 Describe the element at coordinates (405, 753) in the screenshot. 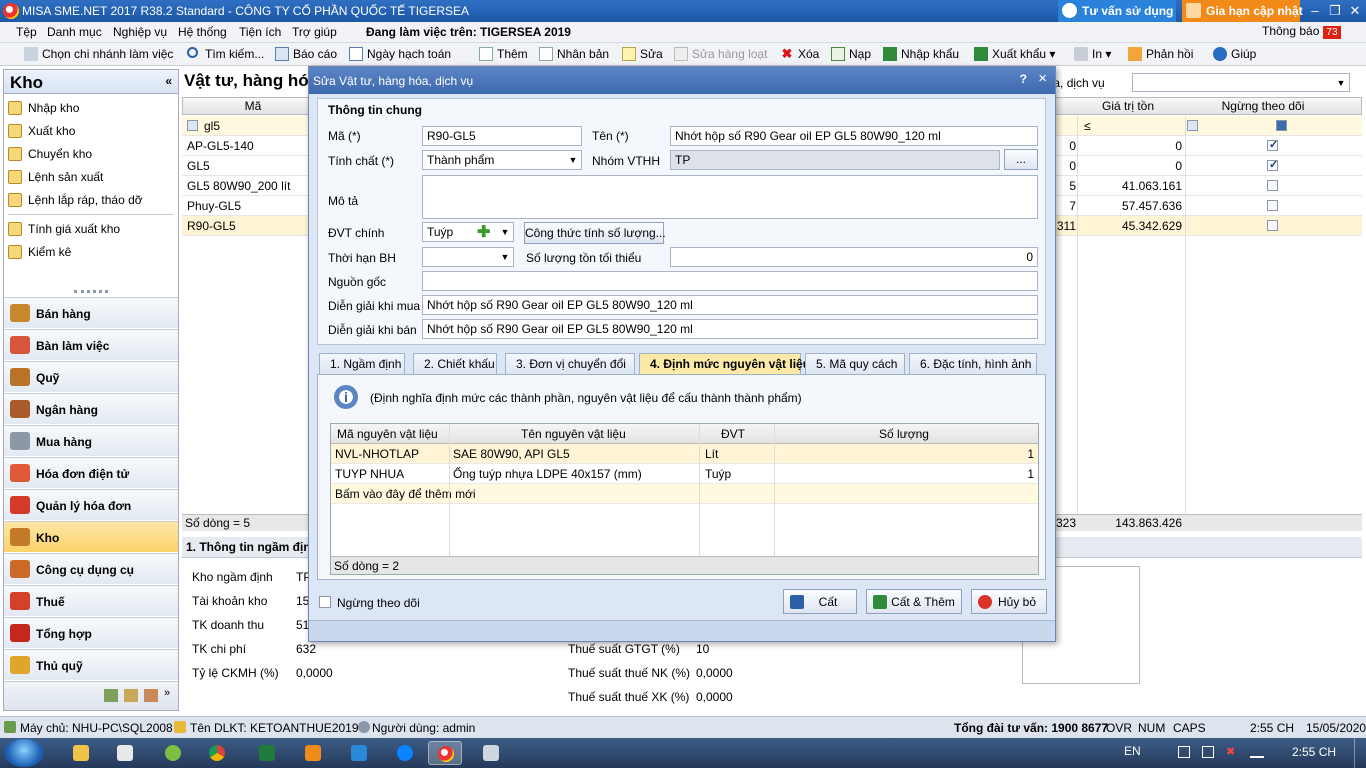

I see `taskbar-zalo` at that location.